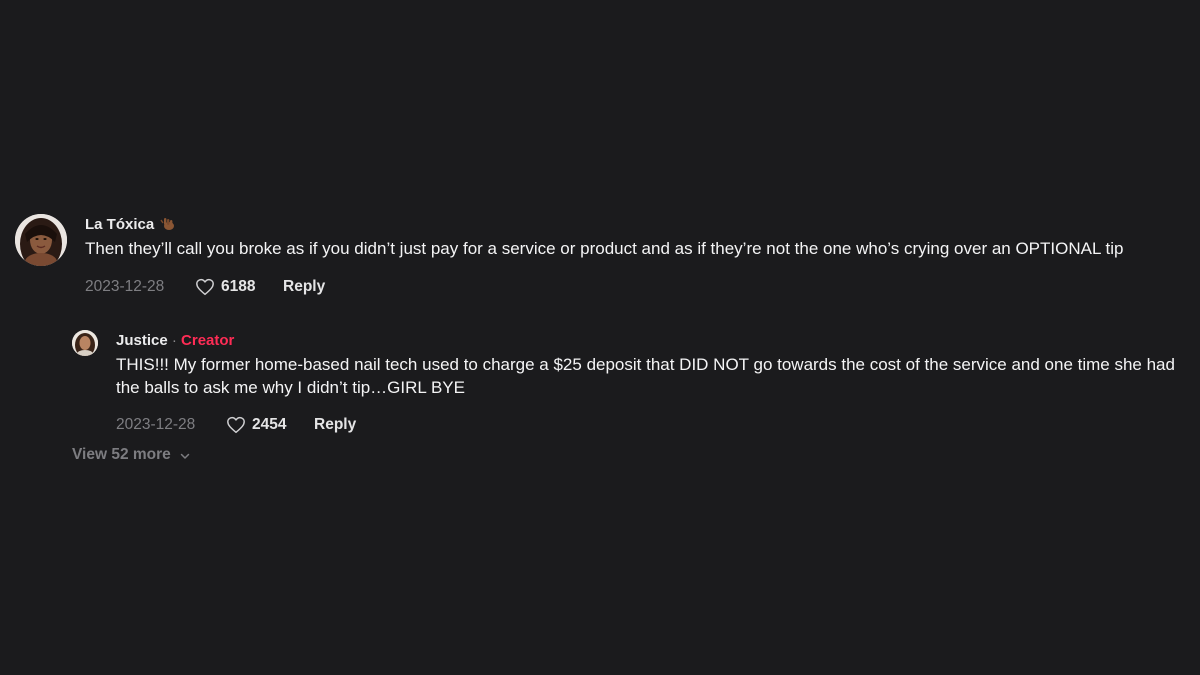 This screenshot has width=1200, height=675. Describe the element at coordinates (646, 341) in the screenshot. I see `reply-author-line: Justice · Creator` at that location.